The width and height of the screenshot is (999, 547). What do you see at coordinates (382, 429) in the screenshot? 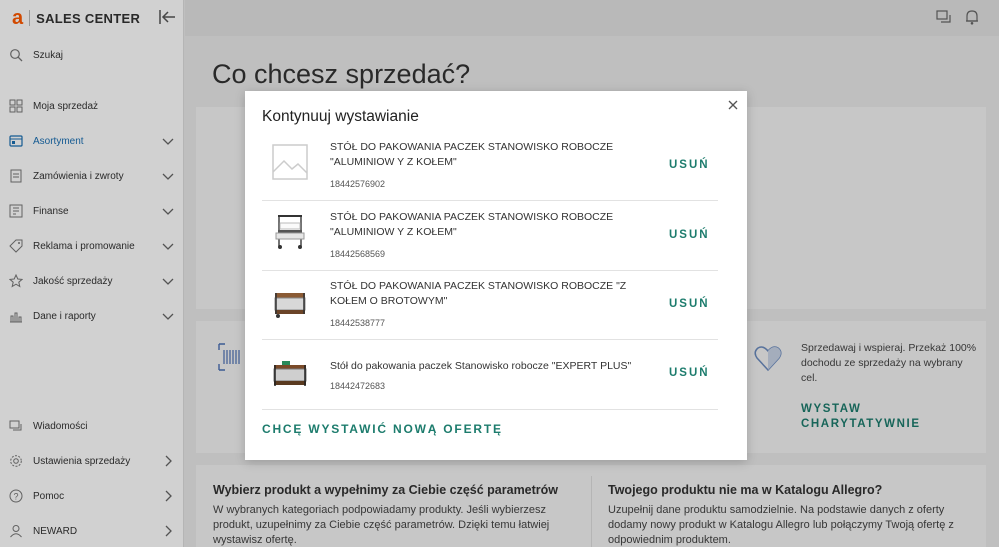
I see `create-new-offer-button: CHCĘ WYSTAWIĆ NOWĄ OFERTĘ` at bounding box center [382, 429].